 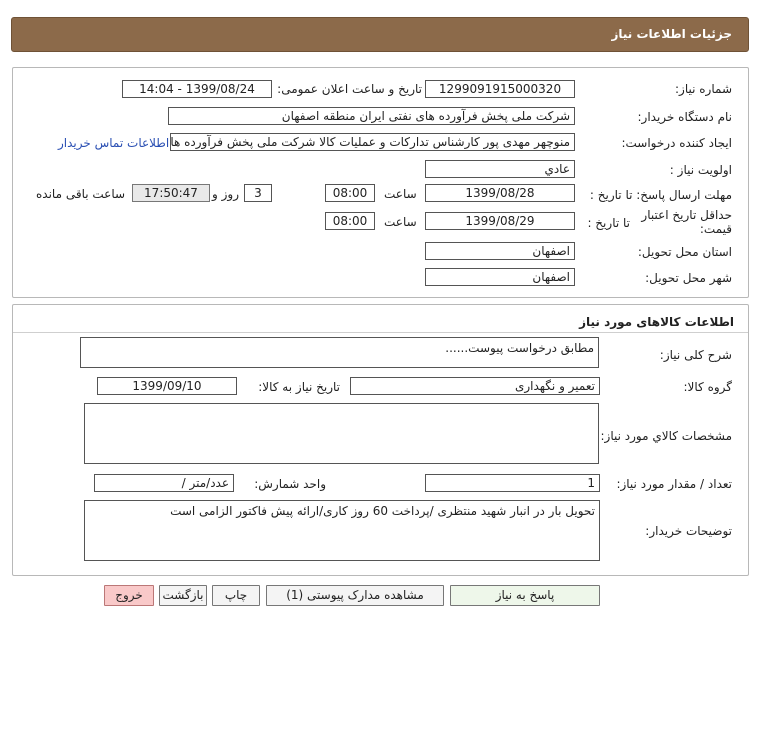 I want to click on days-remaining-field: 3, so click(x=258, y=193).